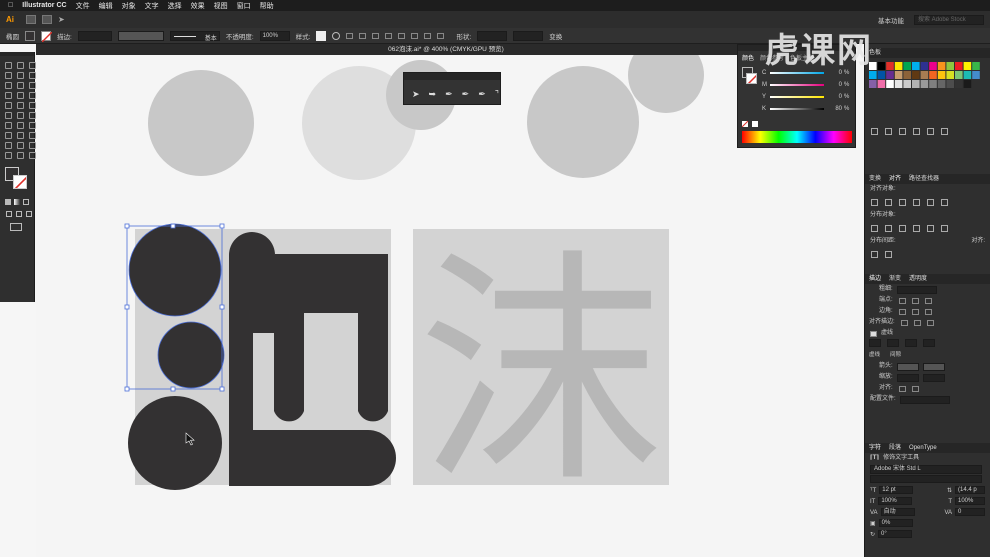 Image resolution: width=990 pixels, height=557 pixels. I want to click on selection-tool-icon, so click(8, 65).